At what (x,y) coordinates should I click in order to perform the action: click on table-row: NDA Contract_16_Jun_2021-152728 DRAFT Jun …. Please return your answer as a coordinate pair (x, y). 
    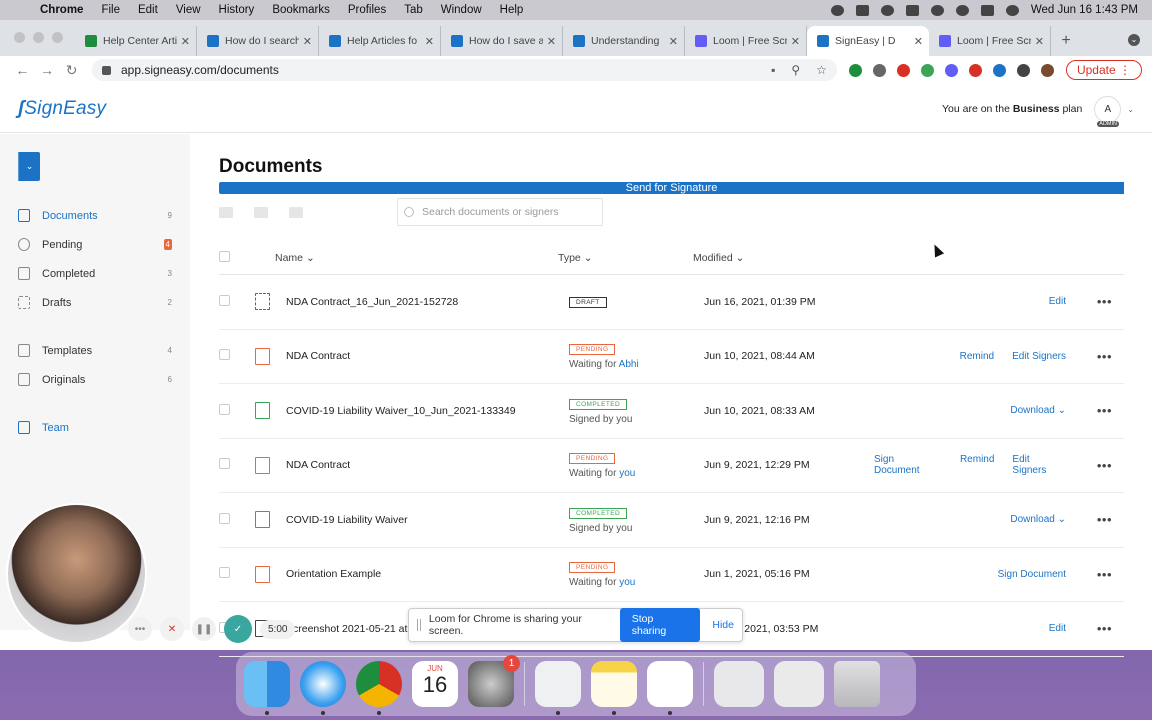
    Looking at the image, I should click on (671, 302).